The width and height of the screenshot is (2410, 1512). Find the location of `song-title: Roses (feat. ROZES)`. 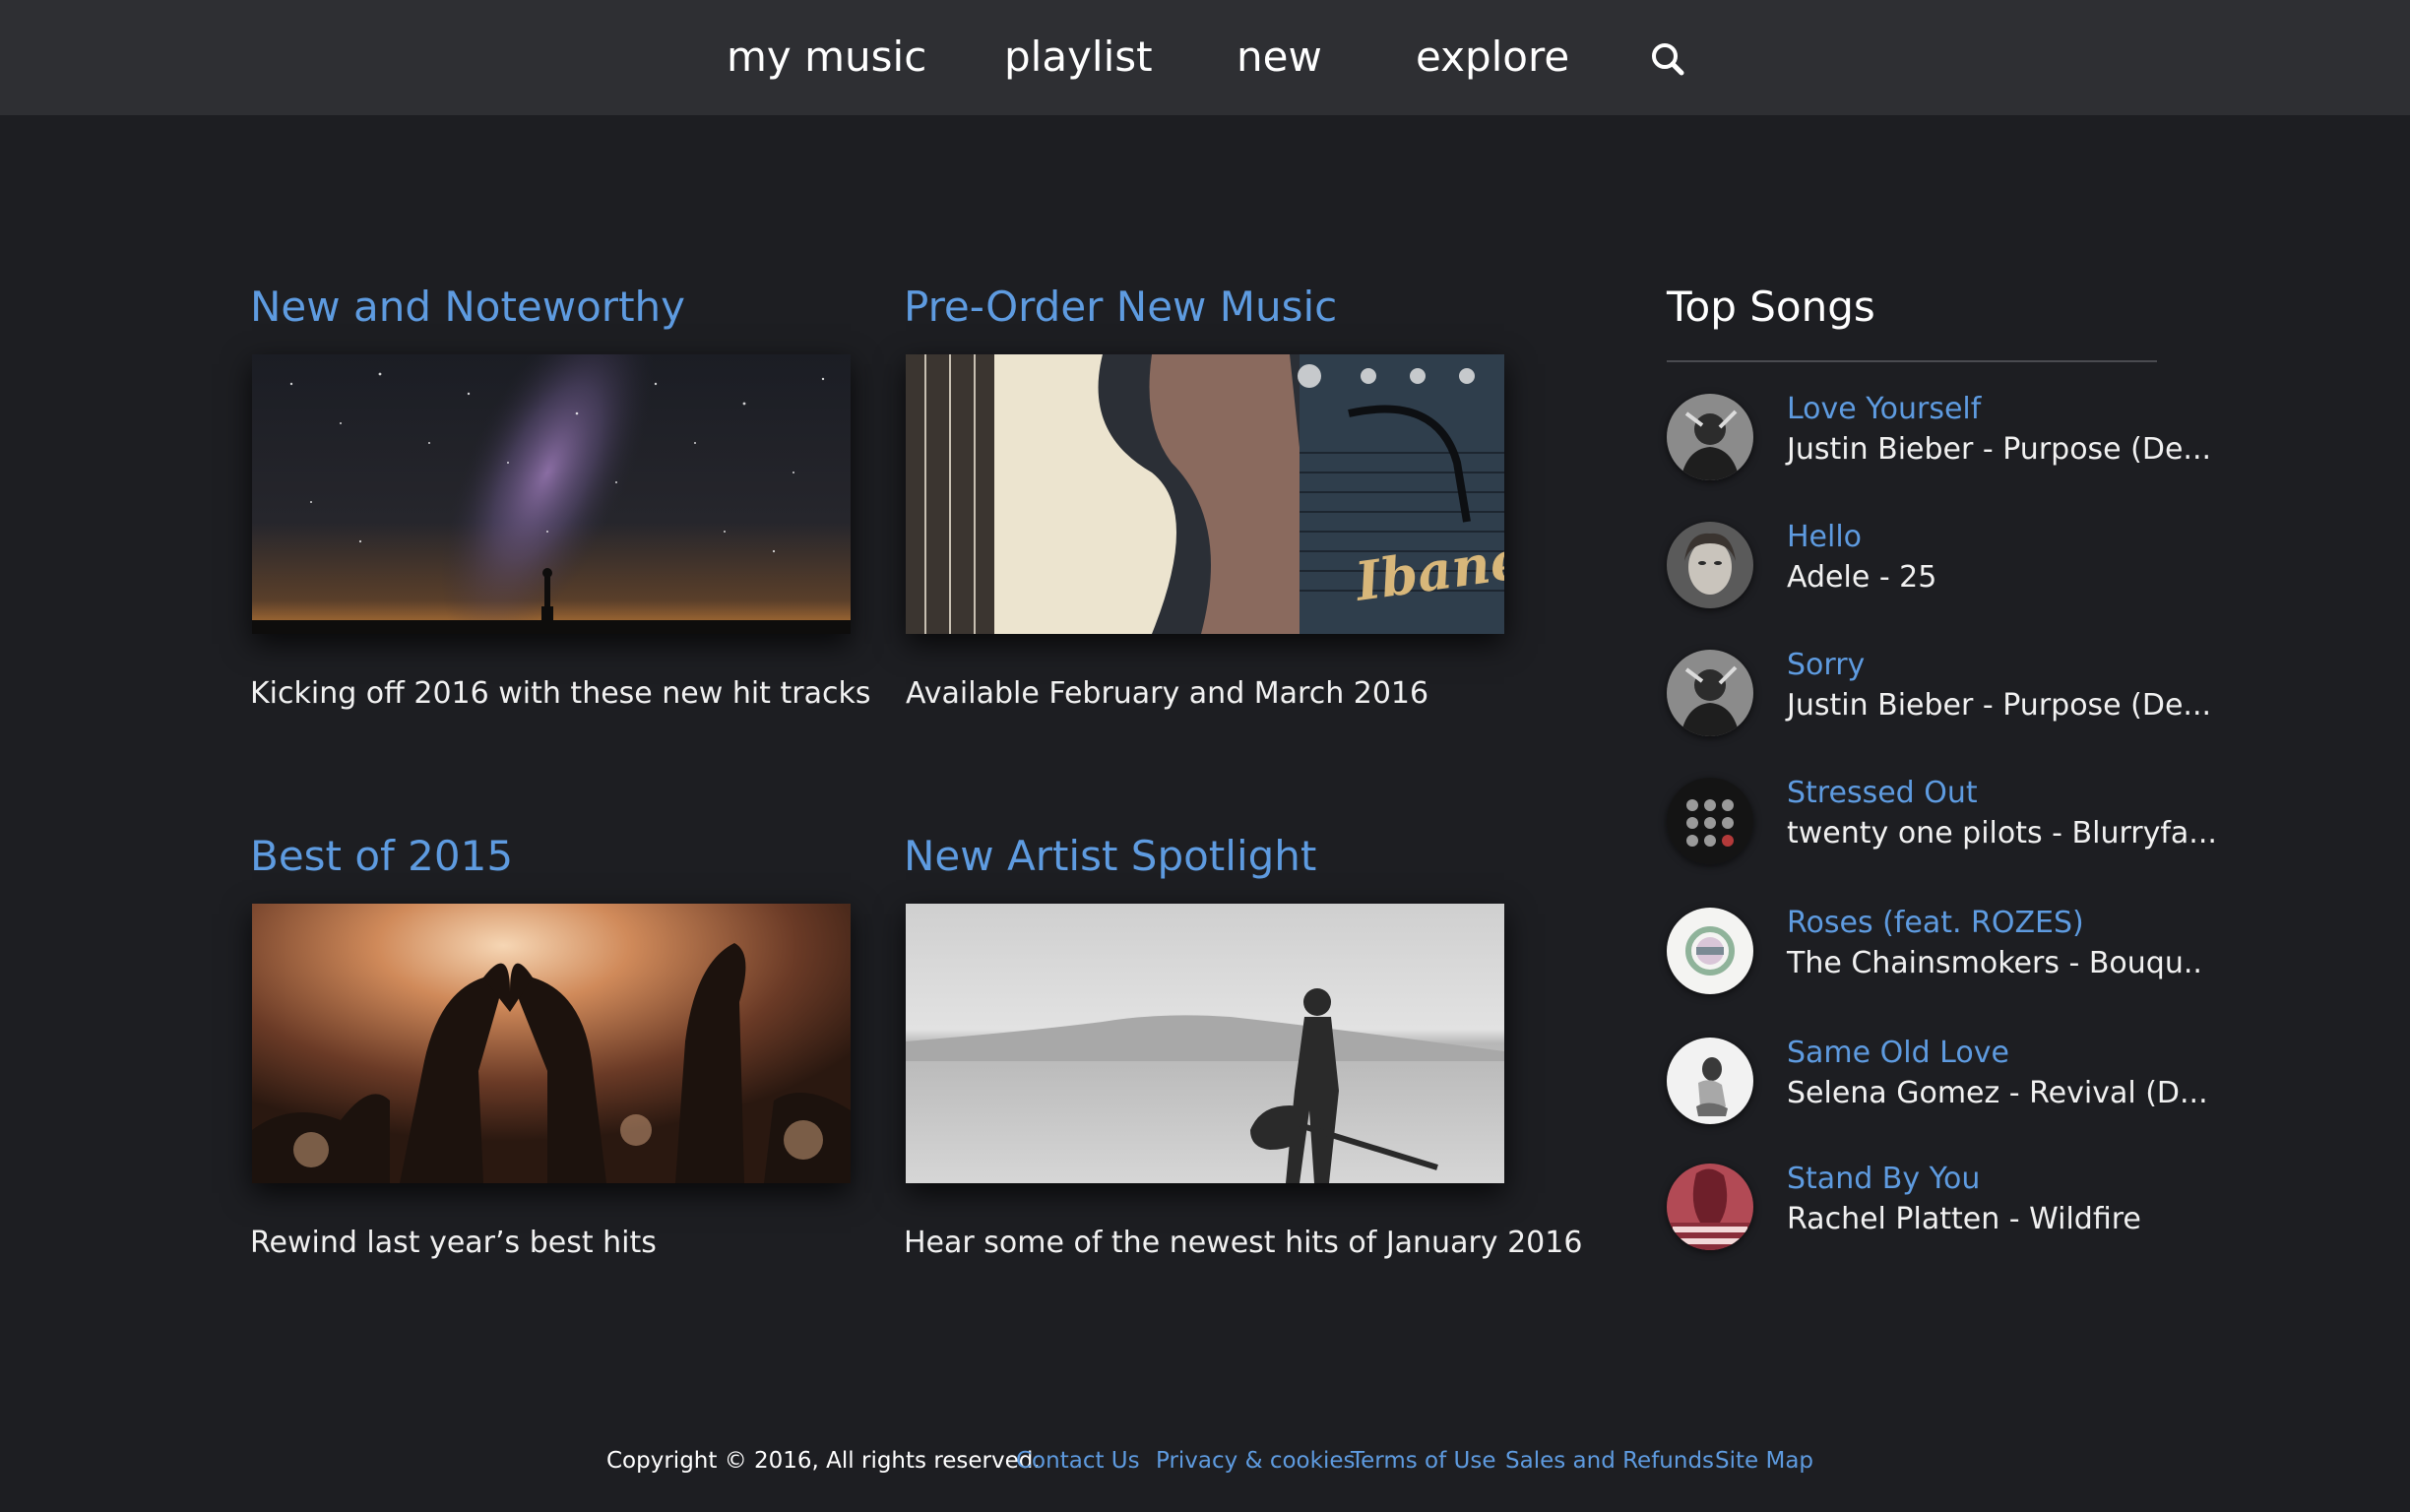

song-title: Roses (feat. ROZES) is located at coordinates (1935, 923).